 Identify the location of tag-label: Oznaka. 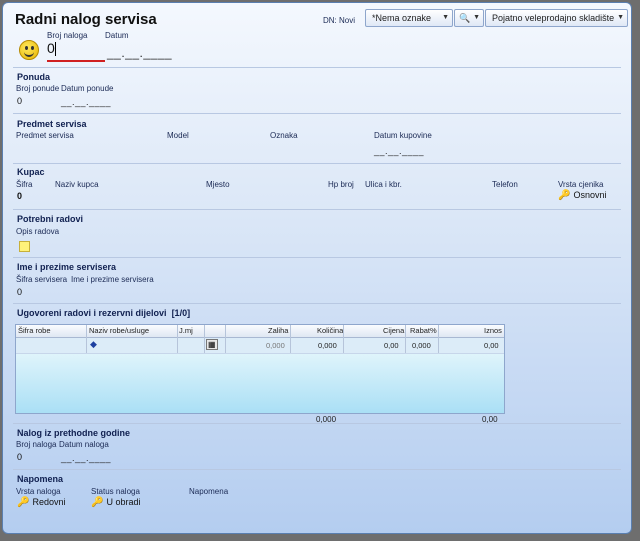
(284, 135).